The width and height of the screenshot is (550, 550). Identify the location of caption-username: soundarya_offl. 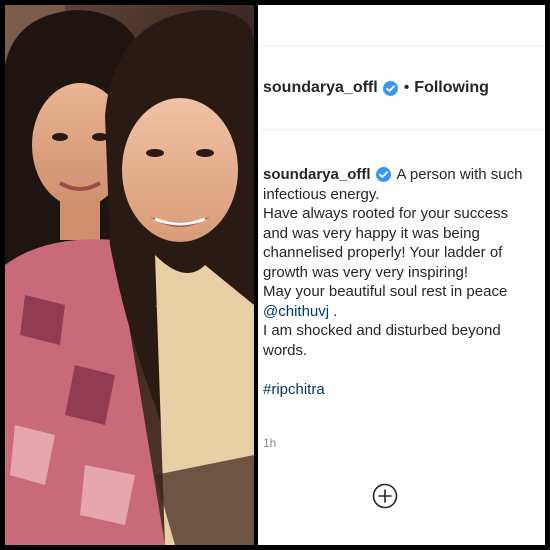
(317, 175).